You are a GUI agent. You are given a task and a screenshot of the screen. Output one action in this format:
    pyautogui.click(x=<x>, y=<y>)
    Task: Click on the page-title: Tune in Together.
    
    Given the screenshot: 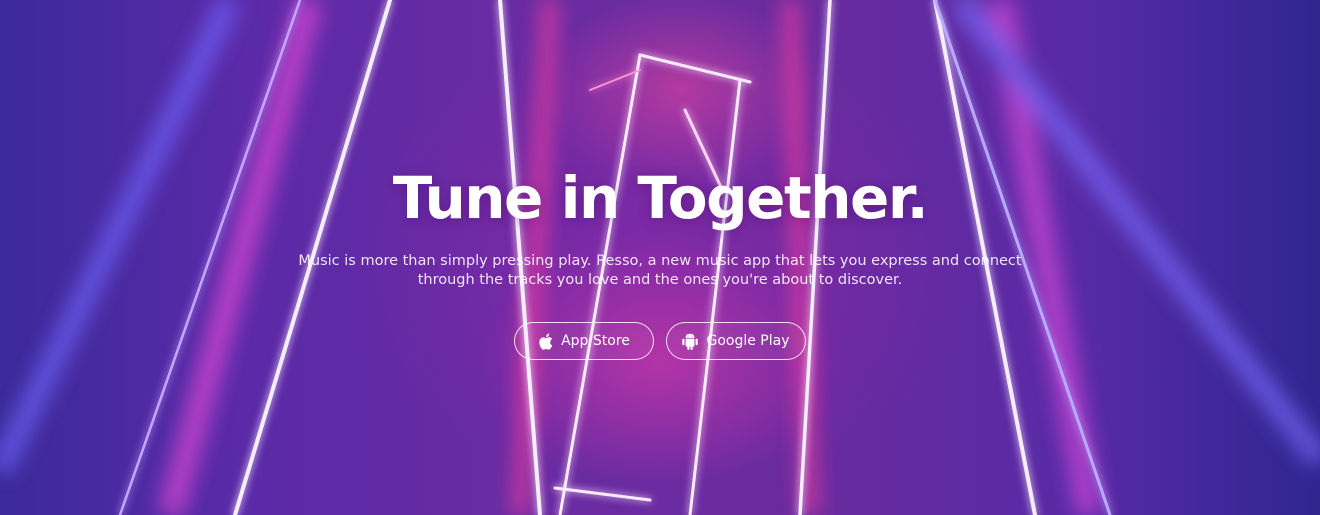 What is the action you would take?
    pyautogui.click(x=660, y=198)
    